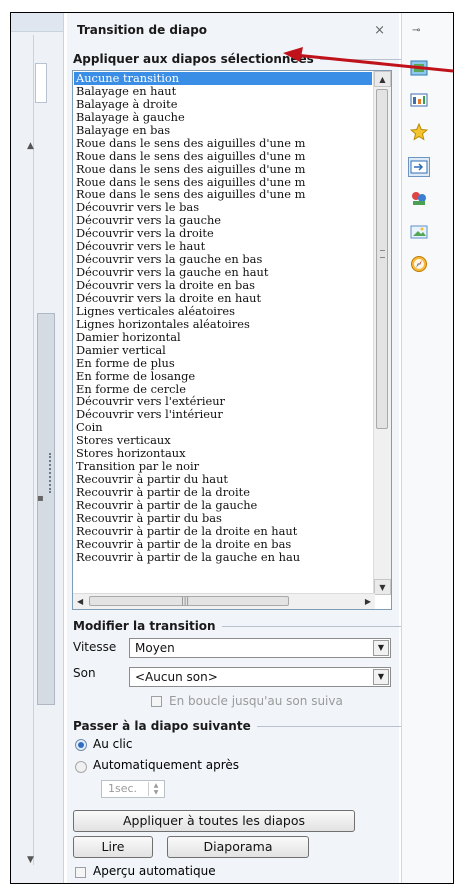 The image size is (460, 889). I want to click on transition-list-item: Lignes verticales aléatoires, so click(223, 311).